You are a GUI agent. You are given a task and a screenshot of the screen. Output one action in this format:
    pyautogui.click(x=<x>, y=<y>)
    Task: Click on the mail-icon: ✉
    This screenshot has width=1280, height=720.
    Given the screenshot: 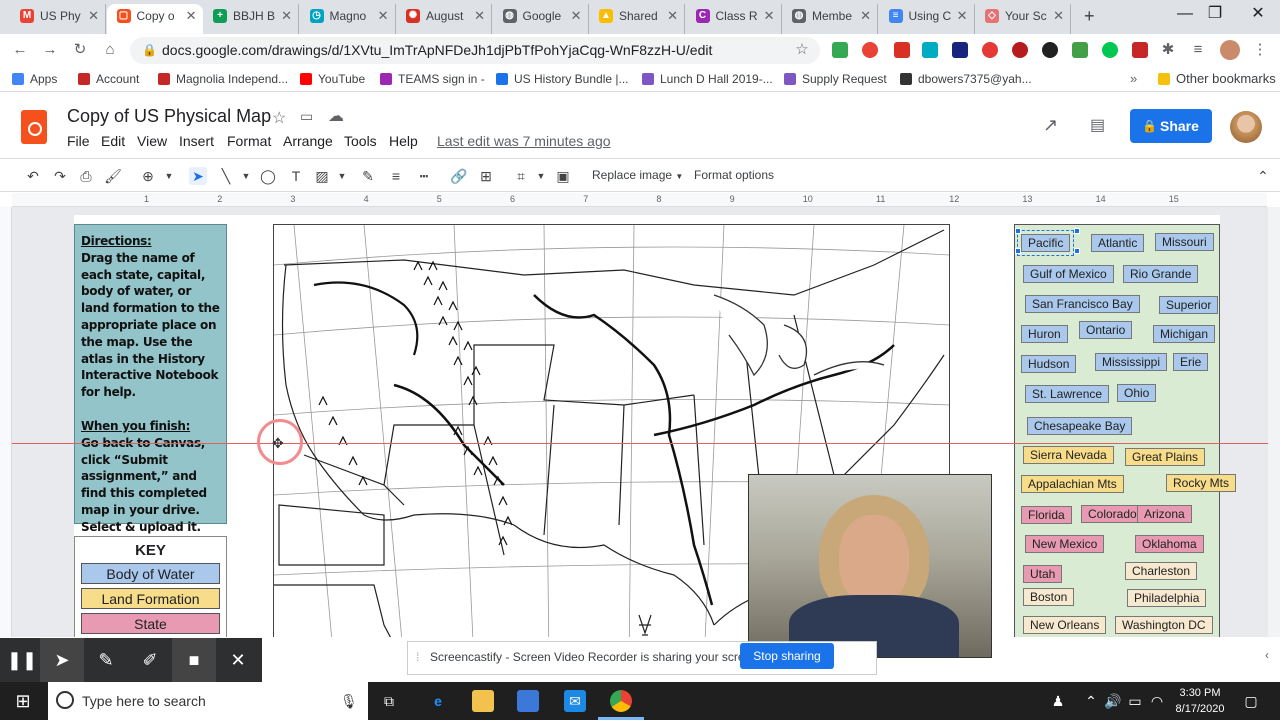 What is the action you would take?
    pyautogui.click(x=575, y=701)
    